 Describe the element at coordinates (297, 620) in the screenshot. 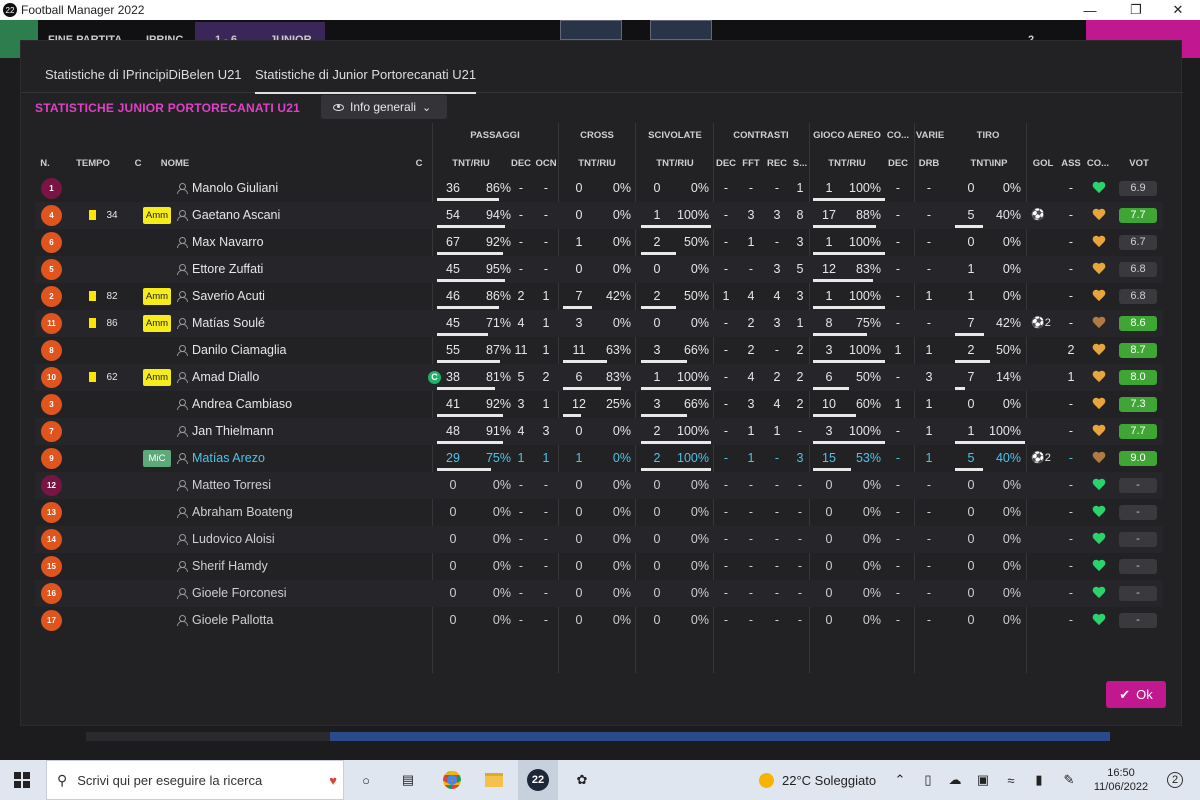

I see `player-name: Gioele Pallotta` at that location.